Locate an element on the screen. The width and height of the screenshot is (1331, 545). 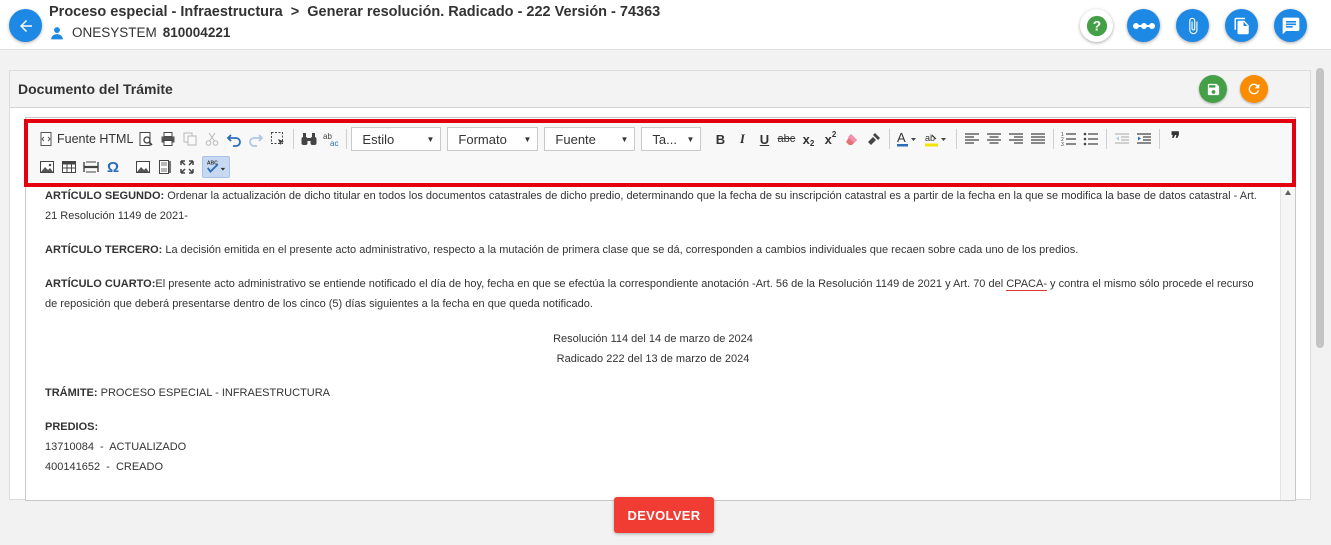
toolbar-row-2: Ω ABC is located at coordinates (133, 167).